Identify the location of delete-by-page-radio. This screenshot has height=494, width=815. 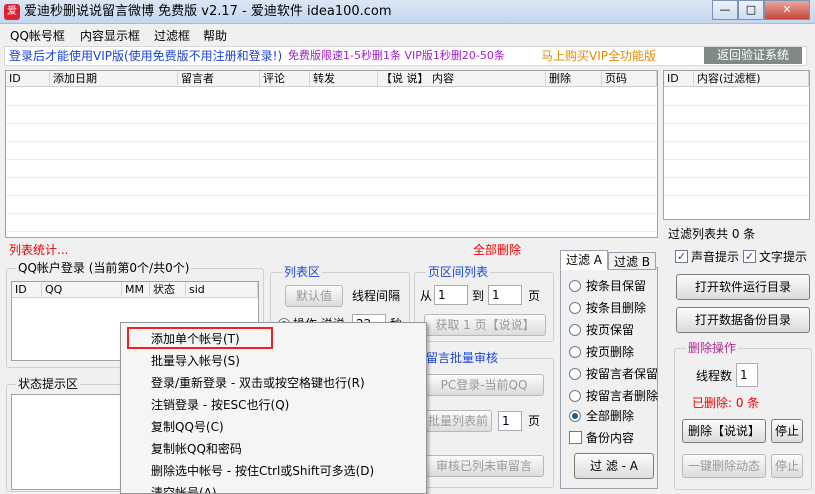
(575, 352).